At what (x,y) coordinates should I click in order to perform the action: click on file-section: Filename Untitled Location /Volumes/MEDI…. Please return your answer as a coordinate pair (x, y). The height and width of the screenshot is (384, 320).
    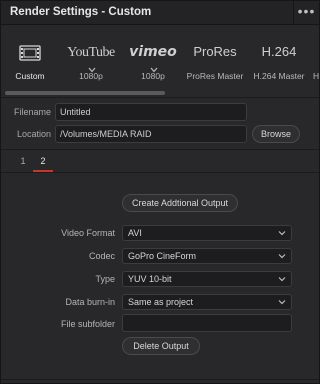
    Looking at the image, I should click on (160, 122).